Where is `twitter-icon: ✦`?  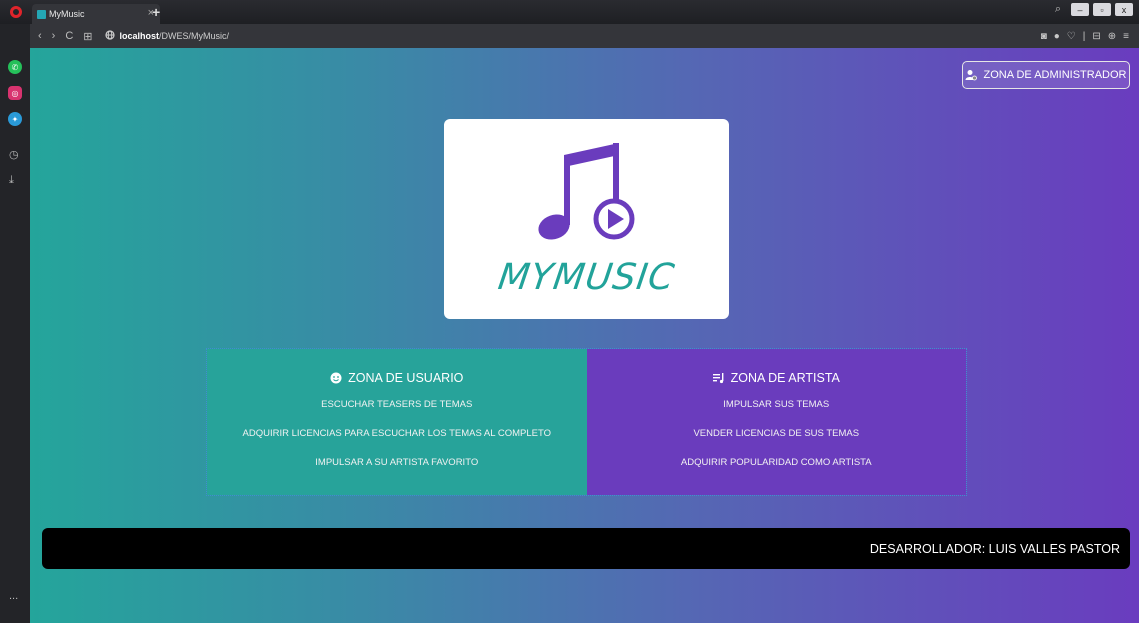
twitter-icon: ✦ is located at coordinates (15, 119).